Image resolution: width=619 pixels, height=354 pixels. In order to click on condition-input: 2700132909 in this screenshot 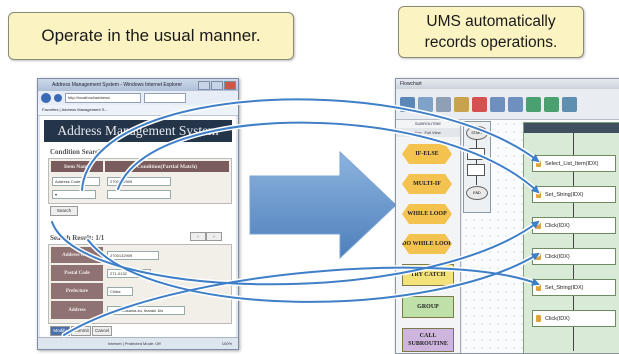, I will do `click(139, 181)`.